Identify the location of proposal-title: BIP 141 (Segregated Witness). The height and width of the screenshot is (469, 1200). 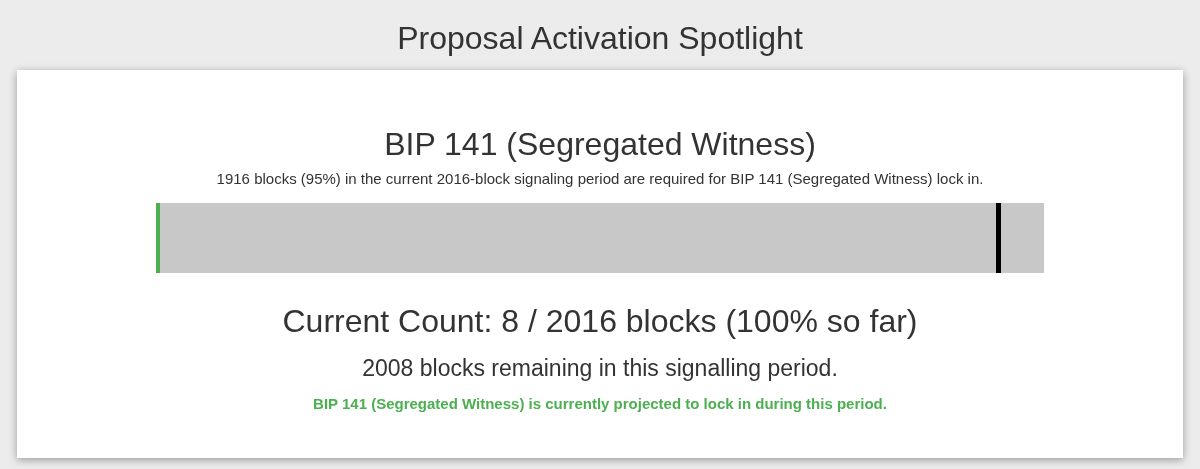
(600, 144).